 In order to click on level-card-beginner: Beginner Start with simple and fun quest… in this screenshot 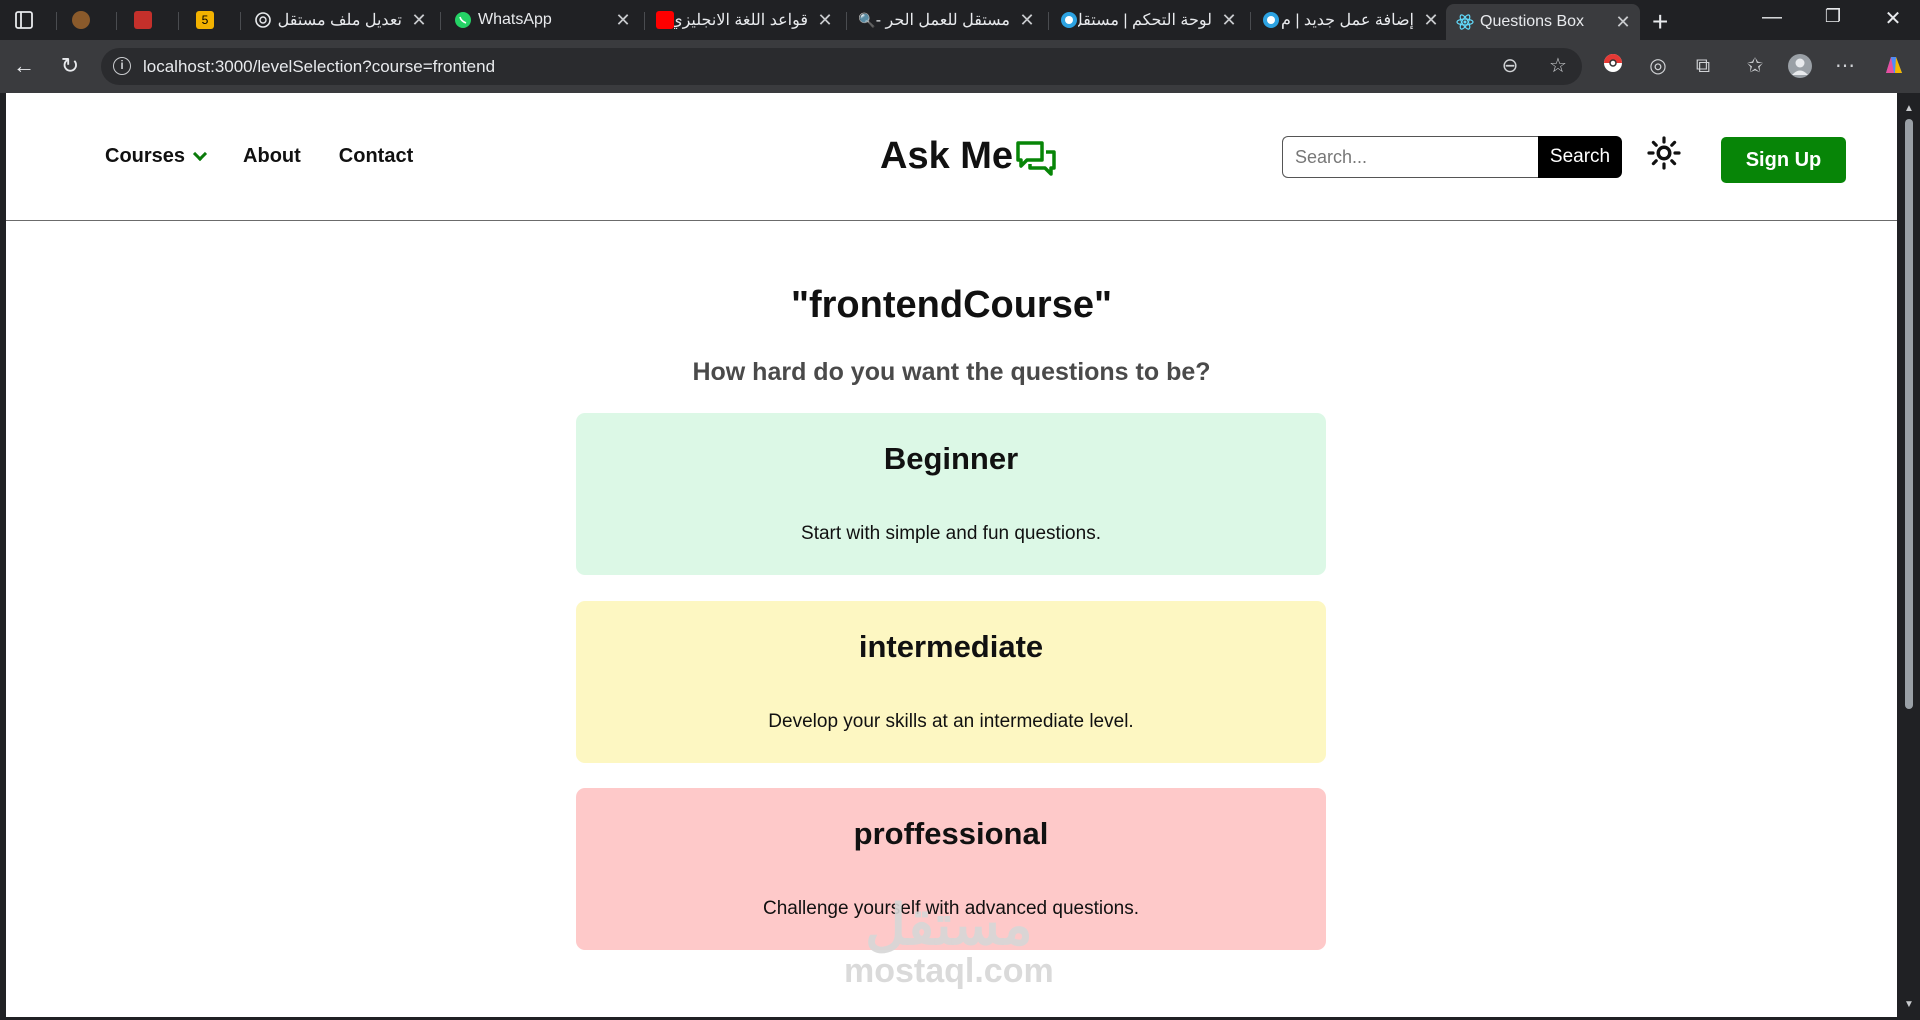, I will do `click(951, 494)`.